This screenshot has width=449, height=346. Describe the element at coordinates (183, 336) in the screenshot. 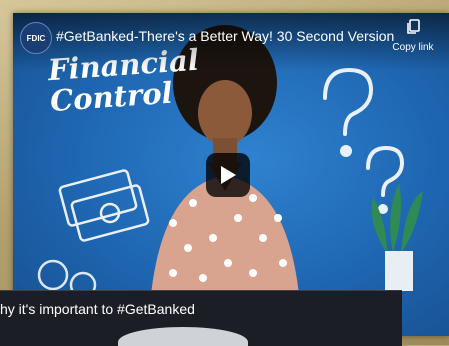

I see `next-video-thumbnail` at that location.